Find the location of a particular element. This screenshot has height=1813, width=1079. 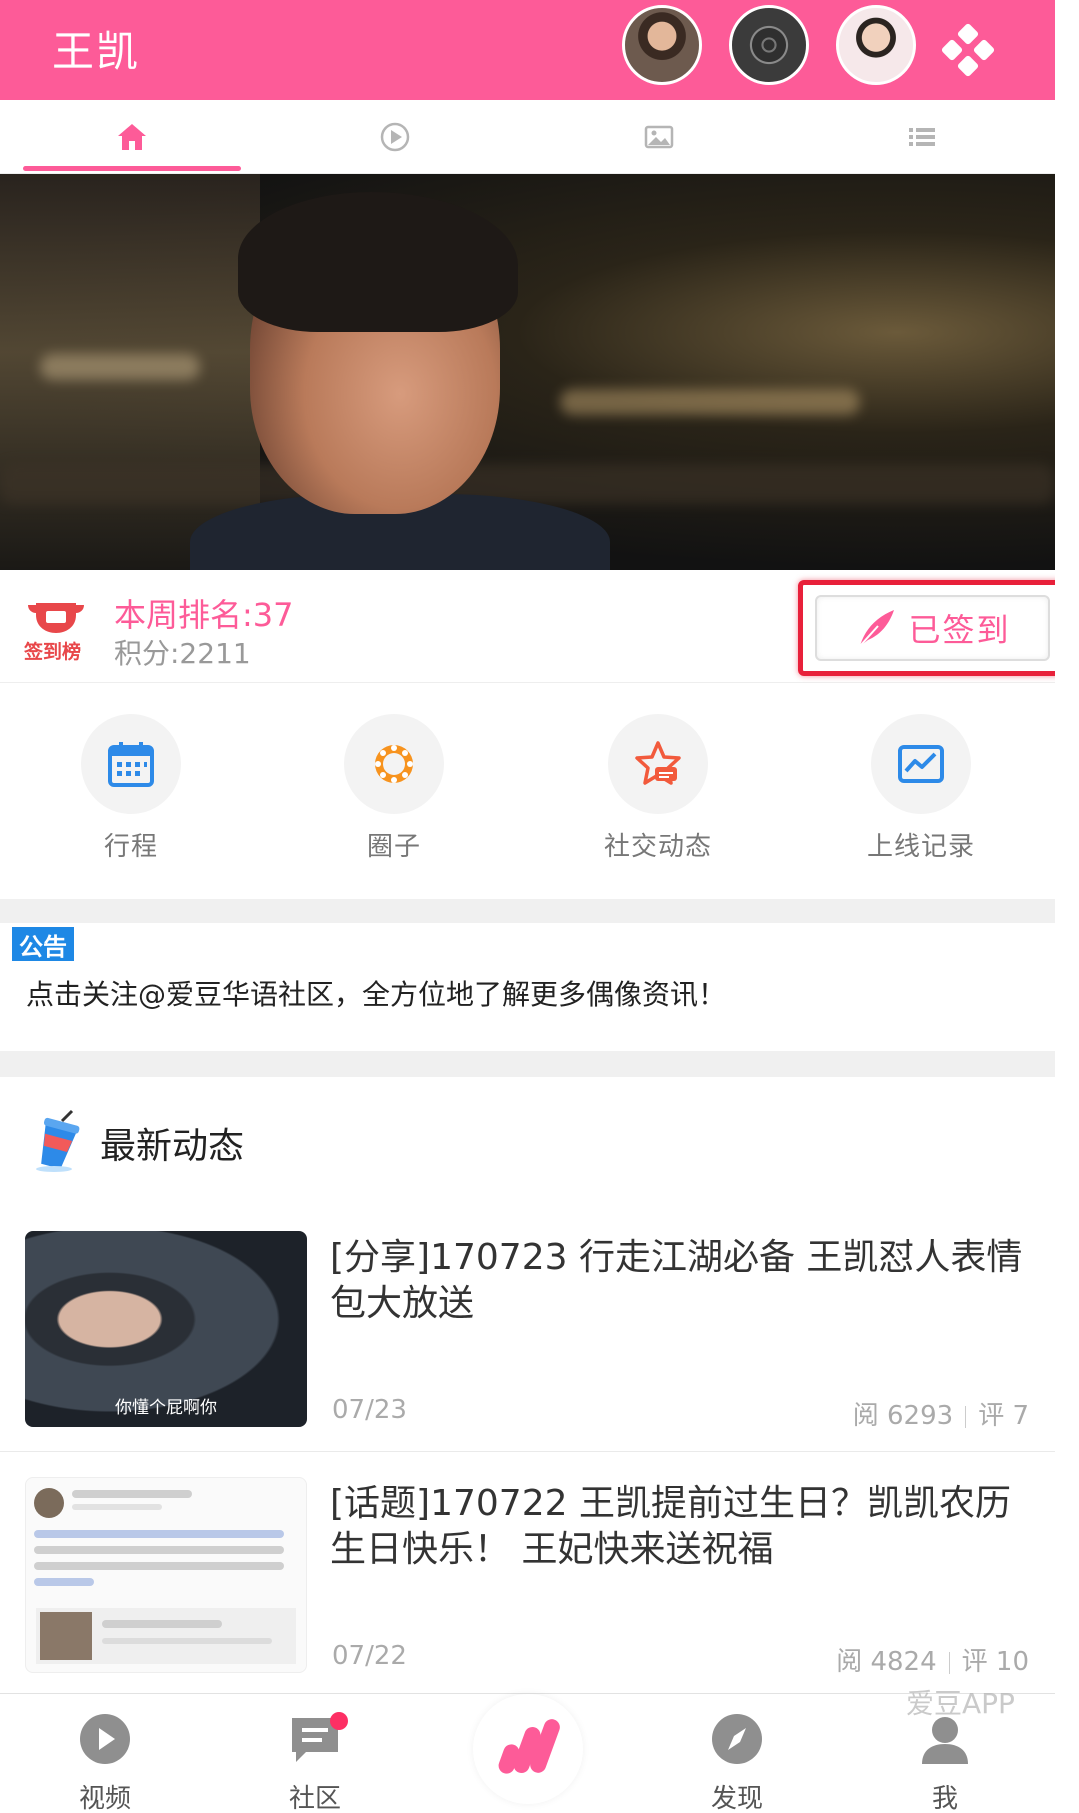

nav-community: 社区 is located at coordinates (315, 1762).